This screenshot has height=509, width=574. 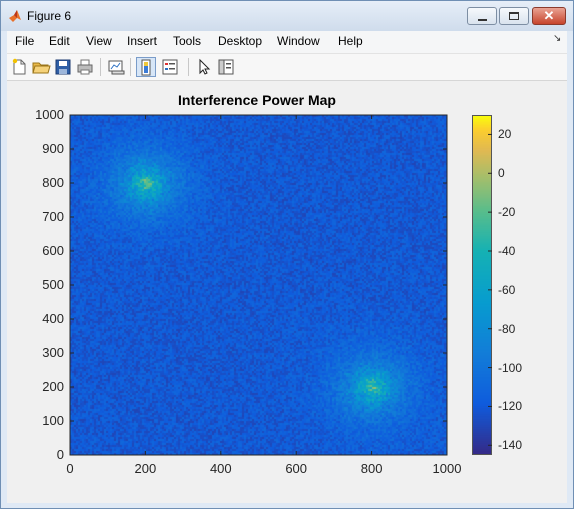 What do you see at coordinates (371, 468) in the screenshot?
I see `x-tick-label: 800` at bounding box center [371, 468].